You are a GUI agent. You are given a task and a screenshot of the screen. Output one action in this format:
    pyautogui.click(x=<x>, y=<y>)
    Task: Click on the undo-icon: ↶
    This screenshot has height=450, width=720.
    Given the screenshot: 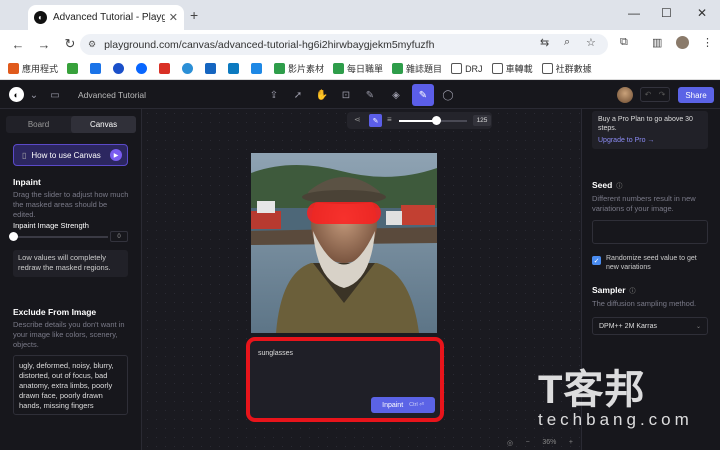 What is the action you would take?
    pyautogui.click(x=648, y=94)
    